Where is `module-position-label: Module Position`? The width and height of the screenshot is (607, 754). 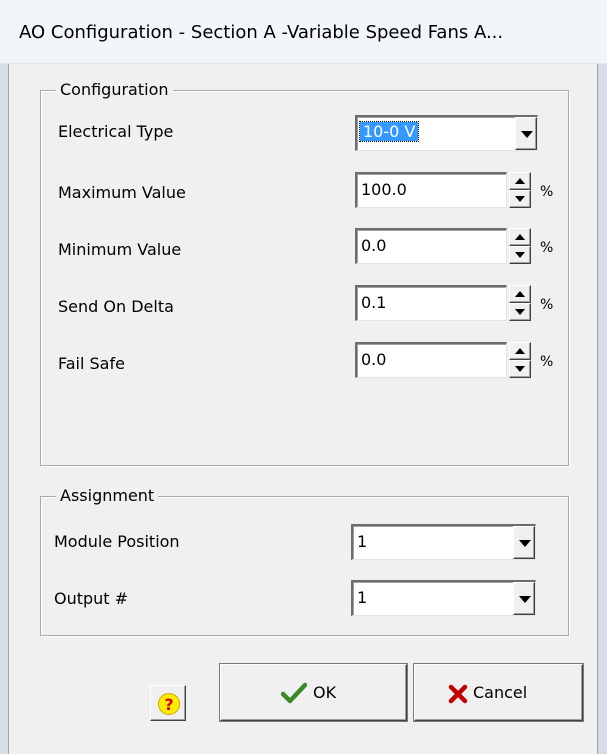 module-position-label: Module Position is located at coordinates (117, 541).